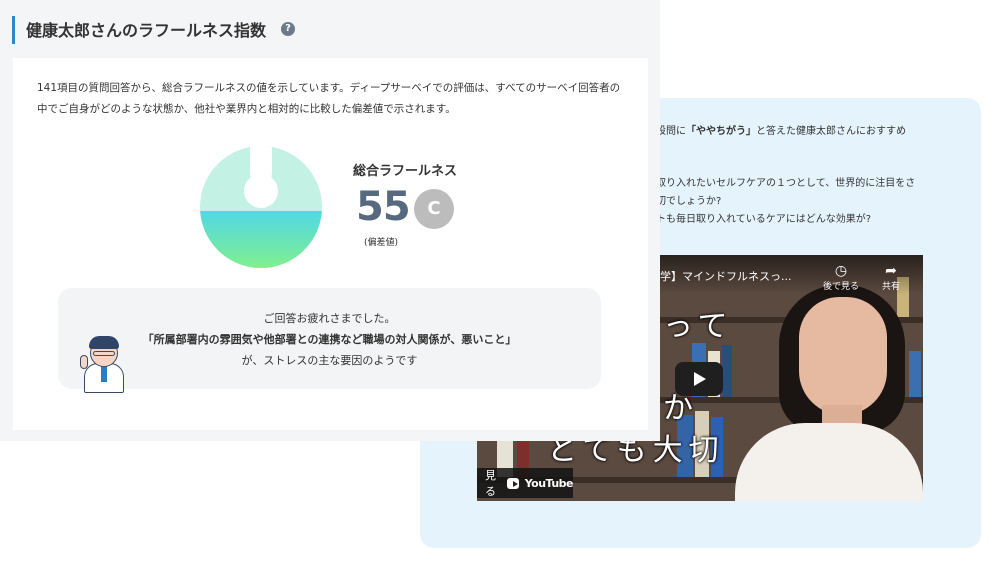  I want to click on recommendation-line3: 取り入れたいセルフケアの１つとして、世界的に注目をさ, so click(786, 183).